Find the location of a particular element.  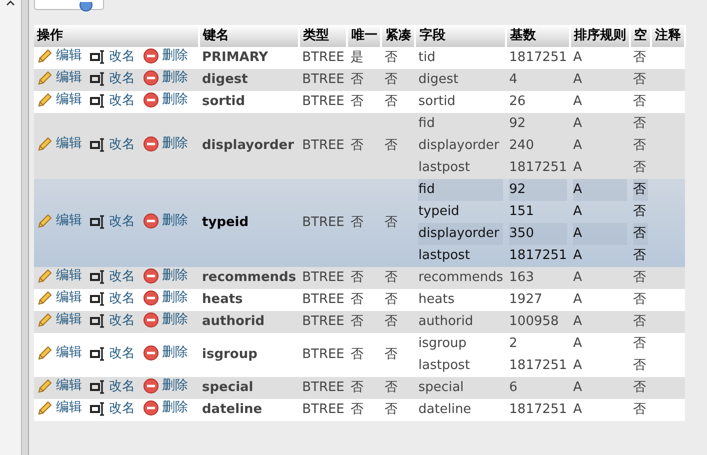

column-header: 基数 is located at coordinates (538, 36).